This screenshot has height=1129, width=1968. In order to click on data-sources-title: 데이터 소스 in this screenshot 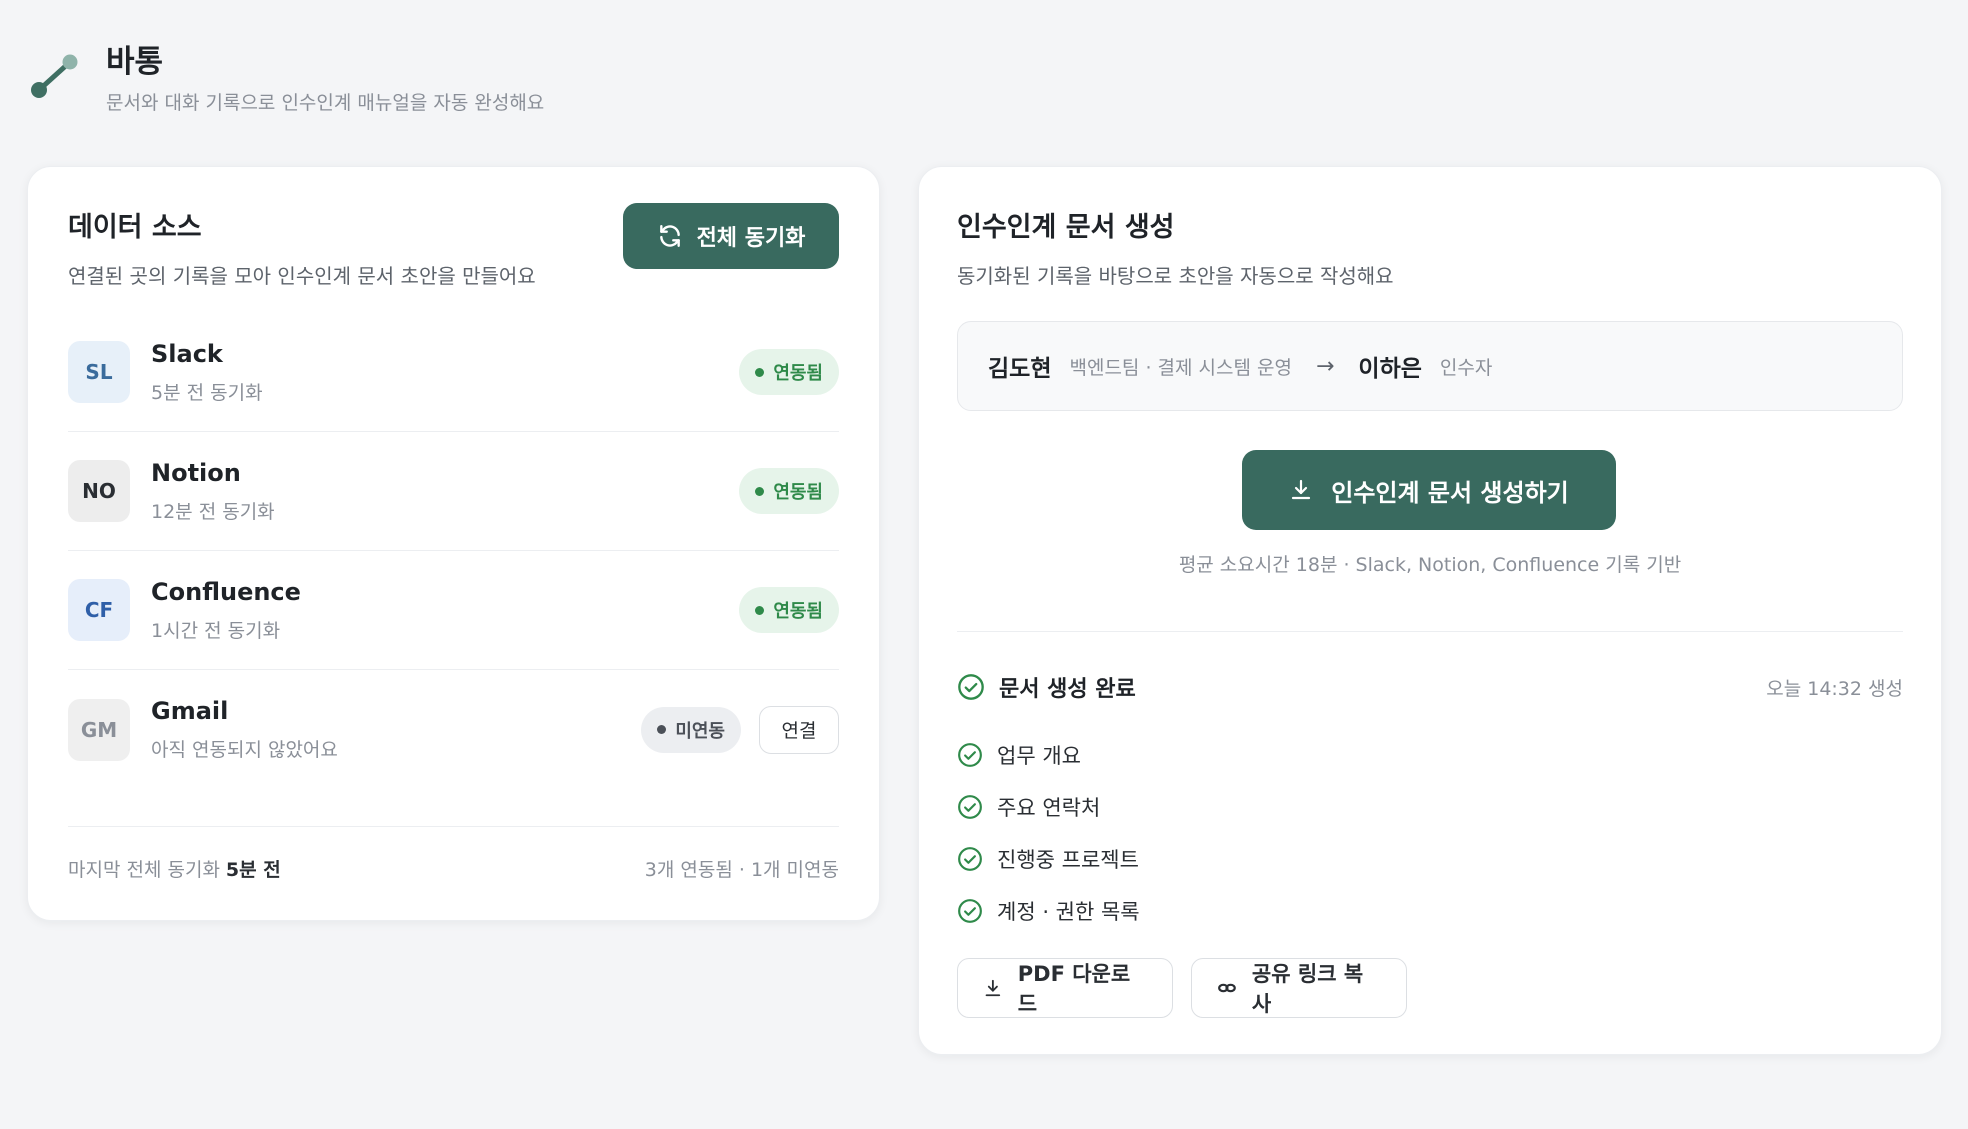, I will do `click(135, 227)`.